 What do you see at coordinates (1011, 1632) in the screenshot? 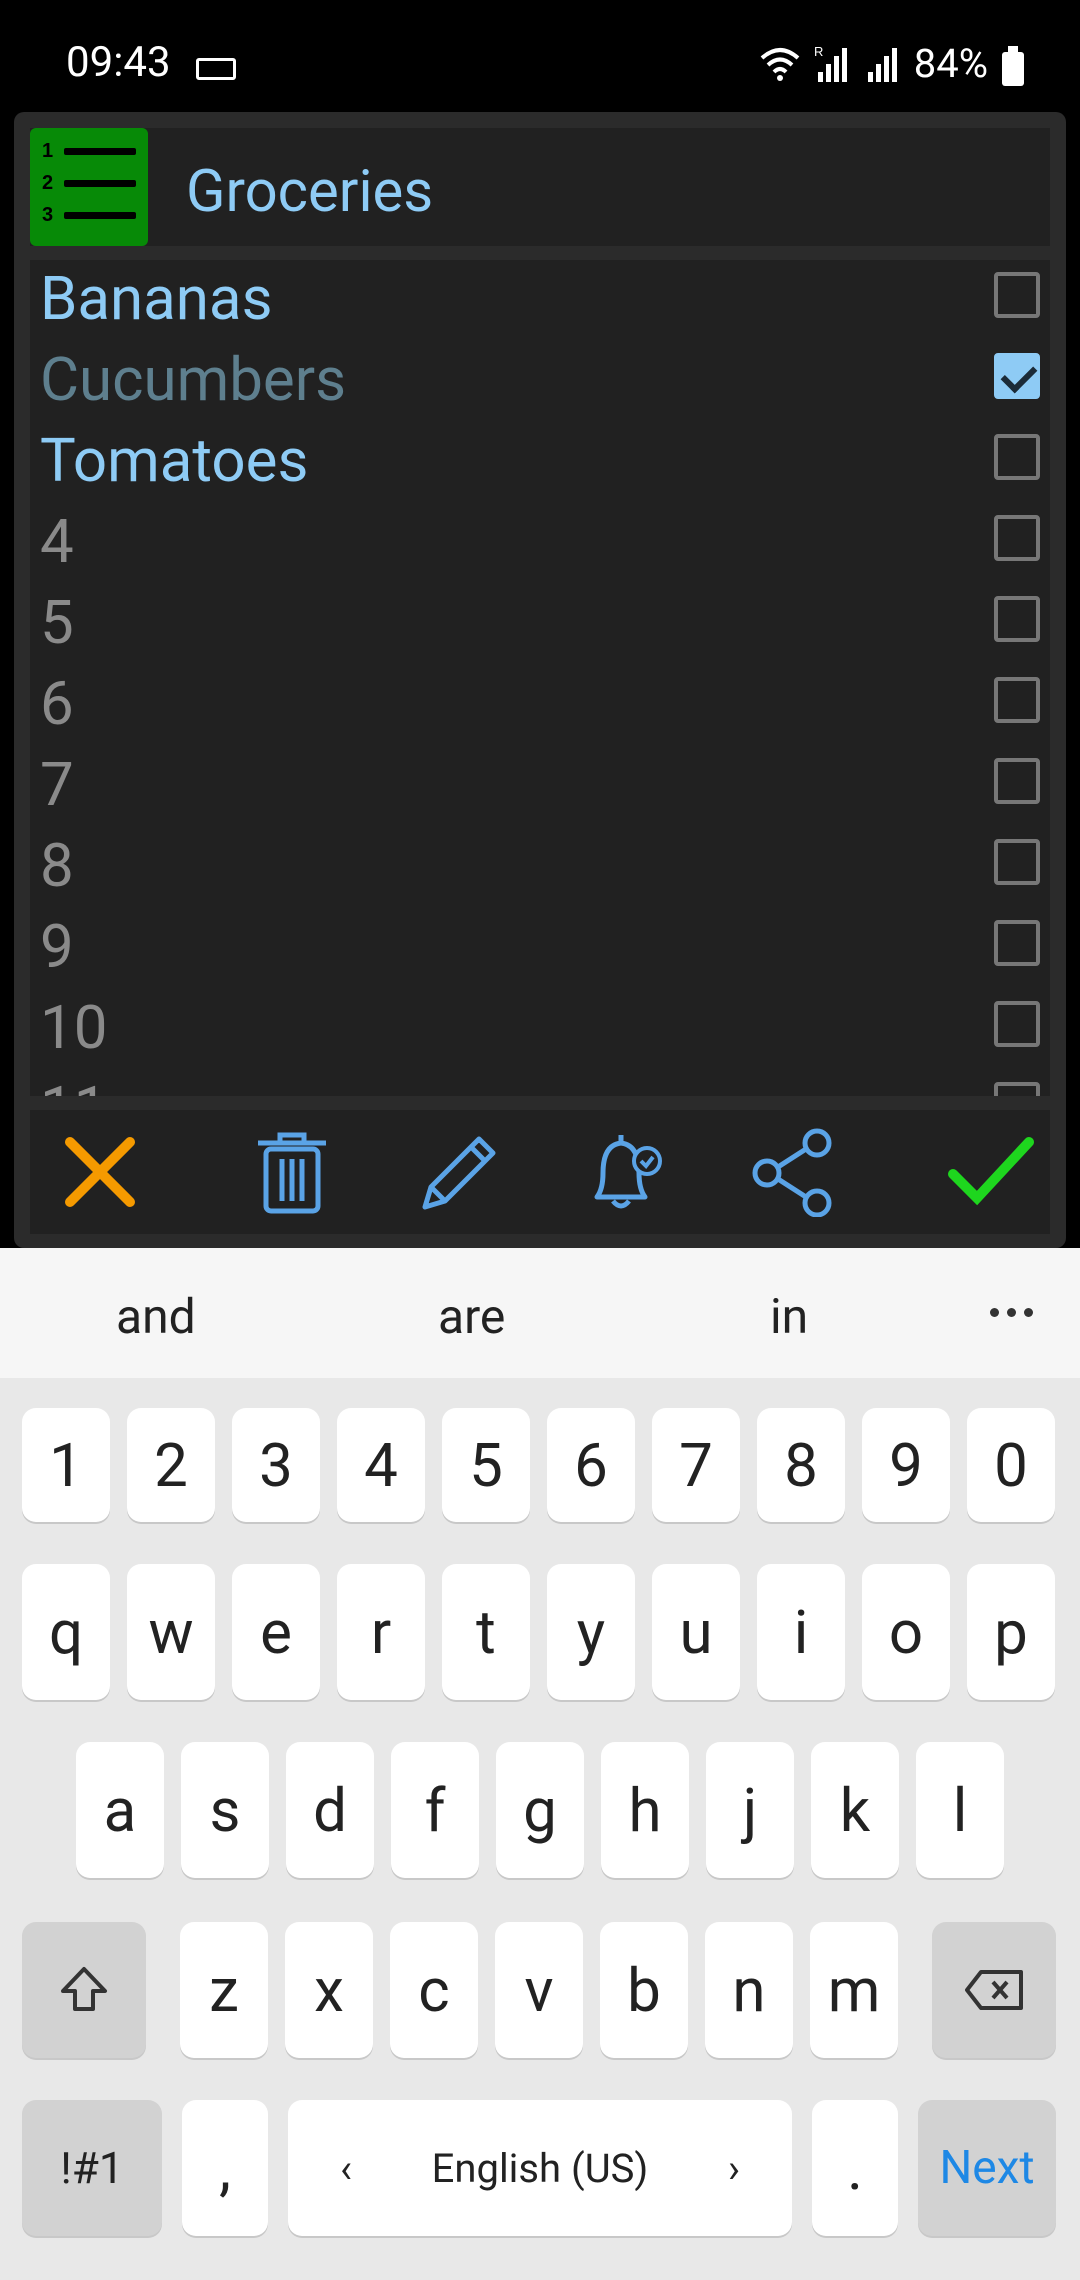
I see `key-p: p` at bounding box center [1011, 1632].